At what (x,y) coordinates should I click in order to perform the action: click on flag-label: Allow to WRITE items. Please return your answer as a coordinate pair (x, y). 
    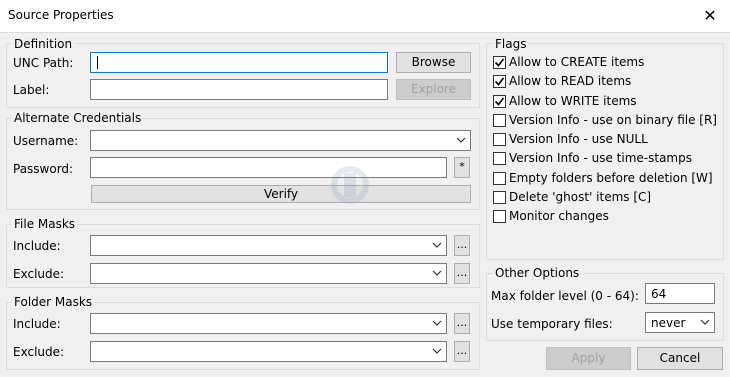
    Looking at the image, I should click on (573, 101).